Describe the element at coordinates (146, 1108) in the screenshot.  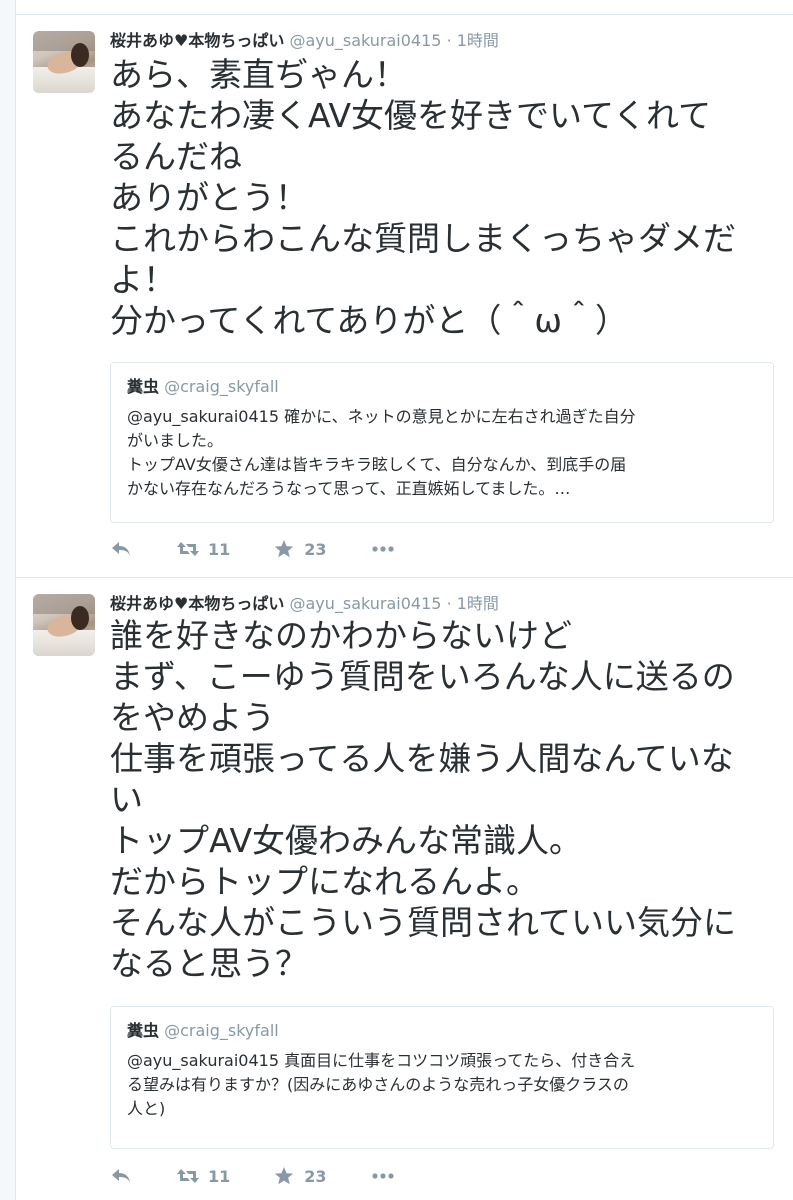
I see `quoted-text-line: 人と)` at that location.